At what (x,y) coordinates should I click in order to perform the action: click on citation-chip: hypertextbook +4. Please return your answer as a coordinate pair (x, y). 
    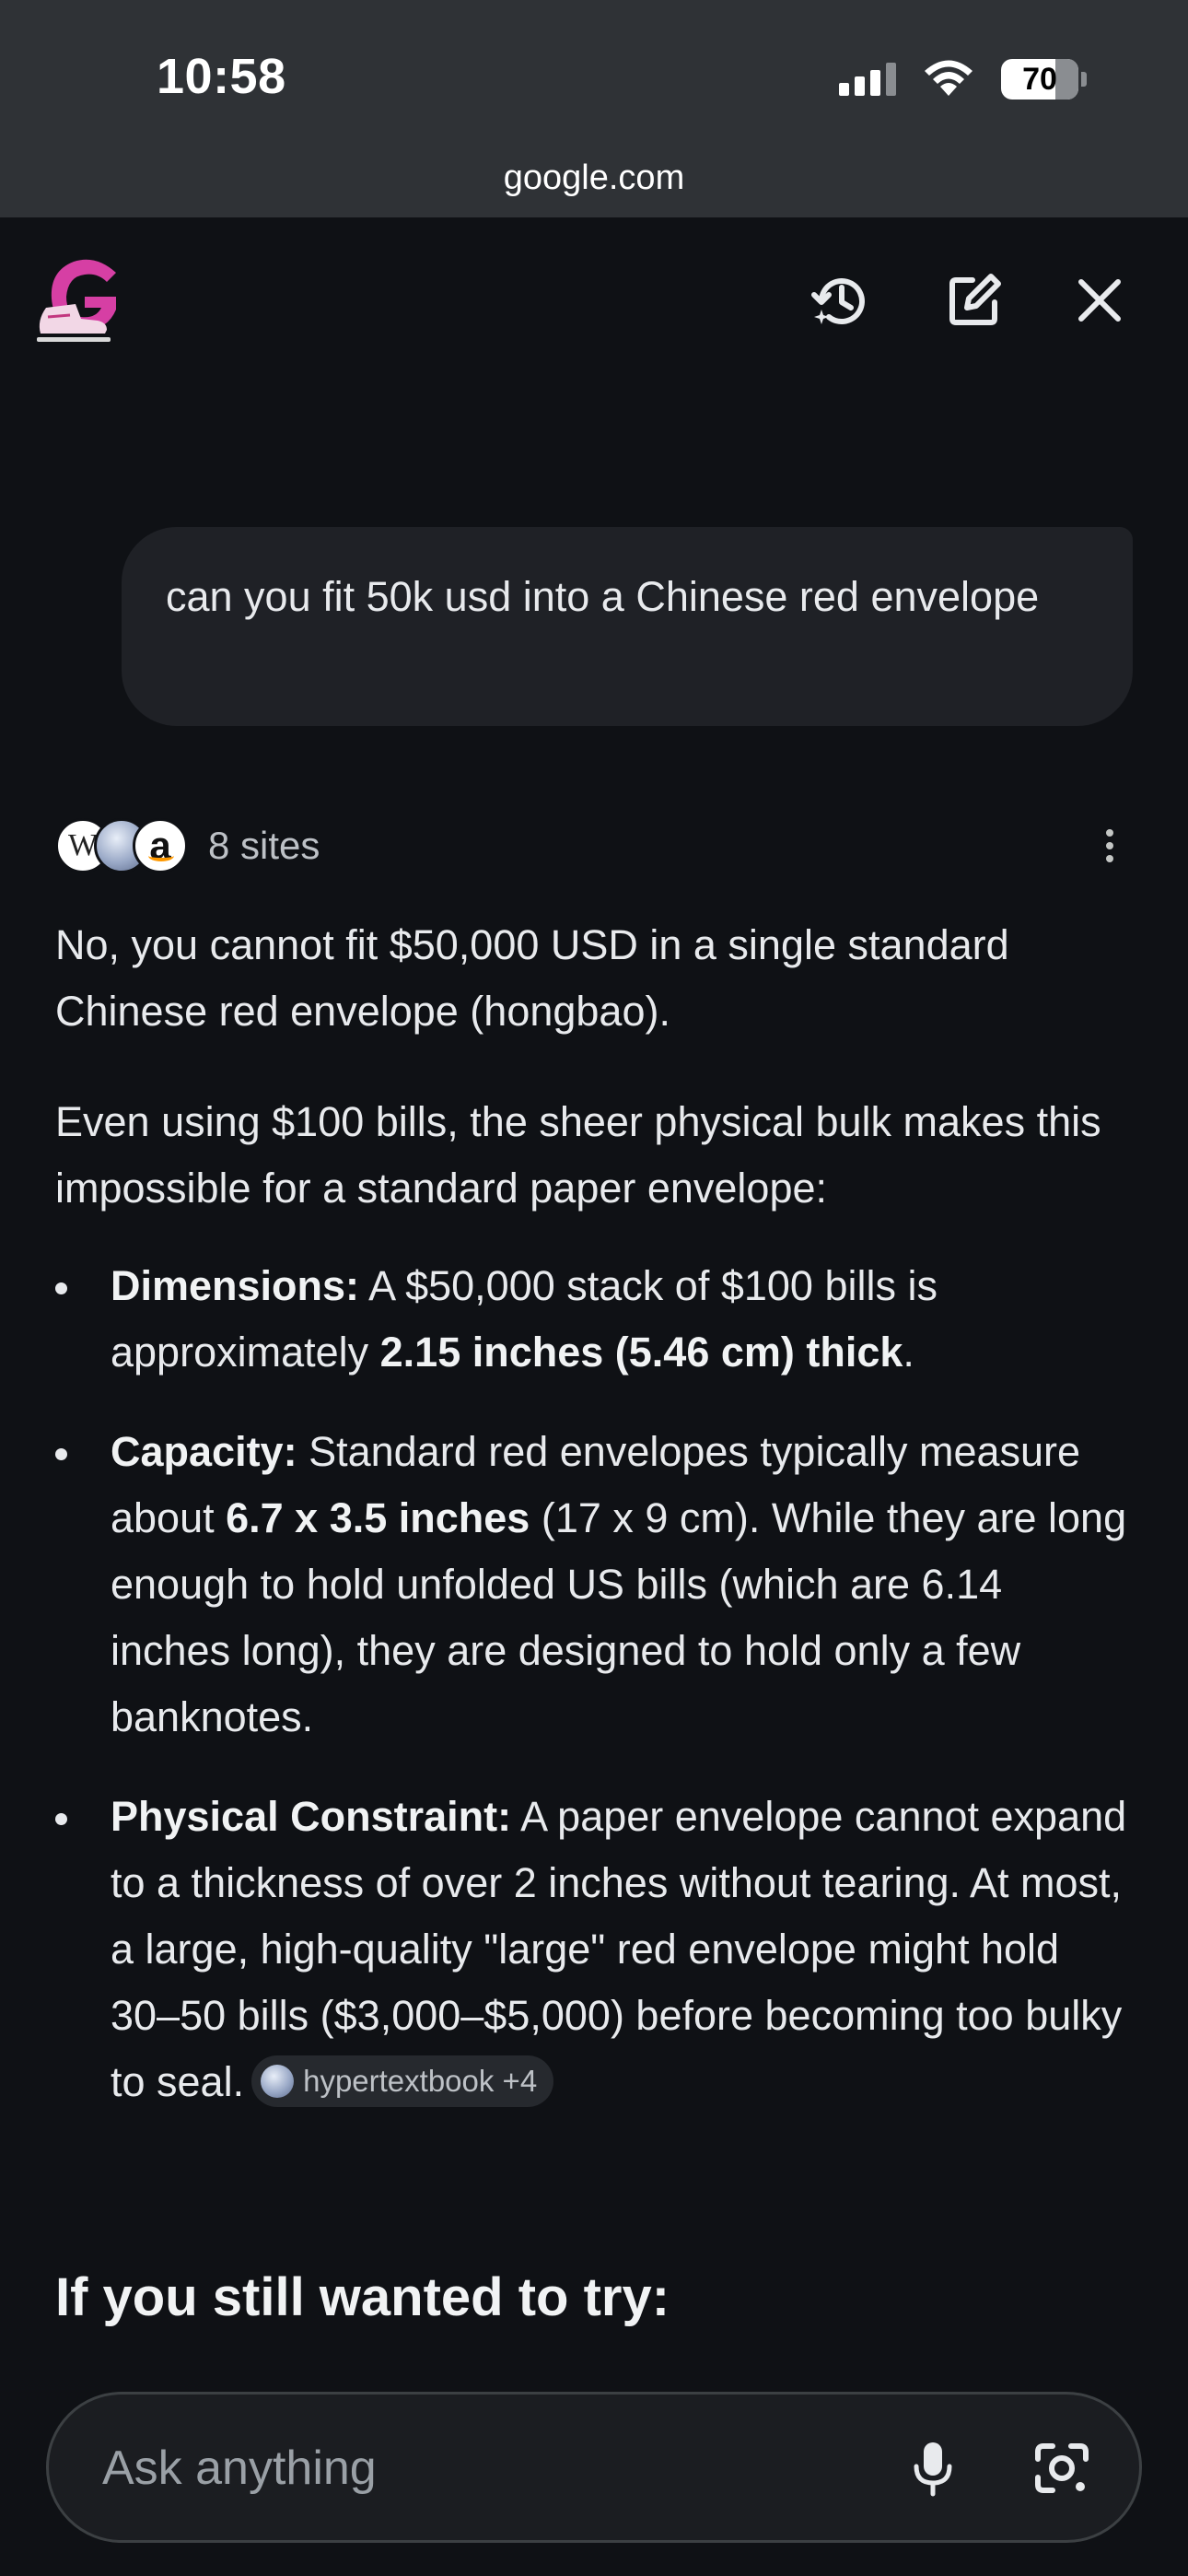
    Looking at the image, I should click on (402, 2081).